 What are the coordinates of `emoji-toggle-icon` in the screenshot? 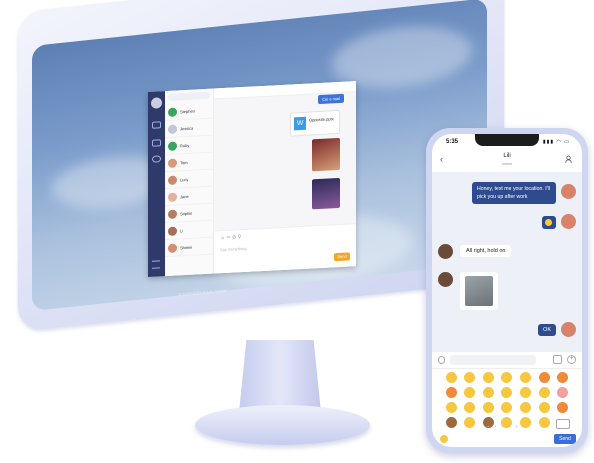 It's located at (444, 439).